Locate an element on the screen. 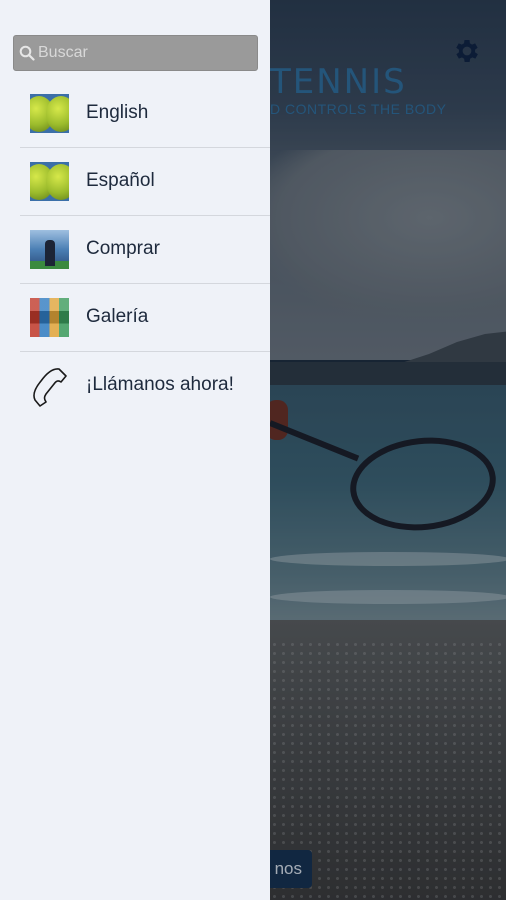 The width and height of the screenshot is (506, 900). search-input is located at coordinates (145, 53).